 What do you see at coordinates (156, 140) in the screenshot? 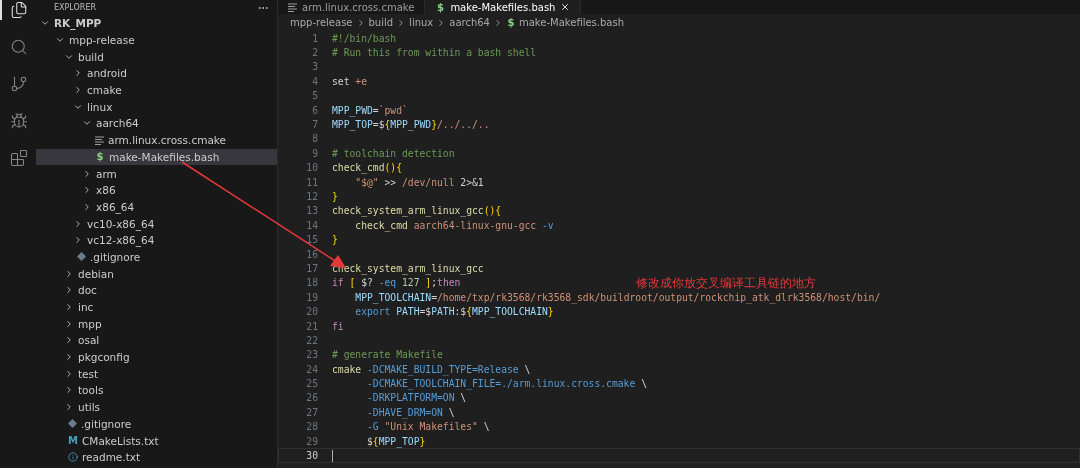
I see `file-item: arm.linux.cross.cmake` at bounding box center [156, 140].